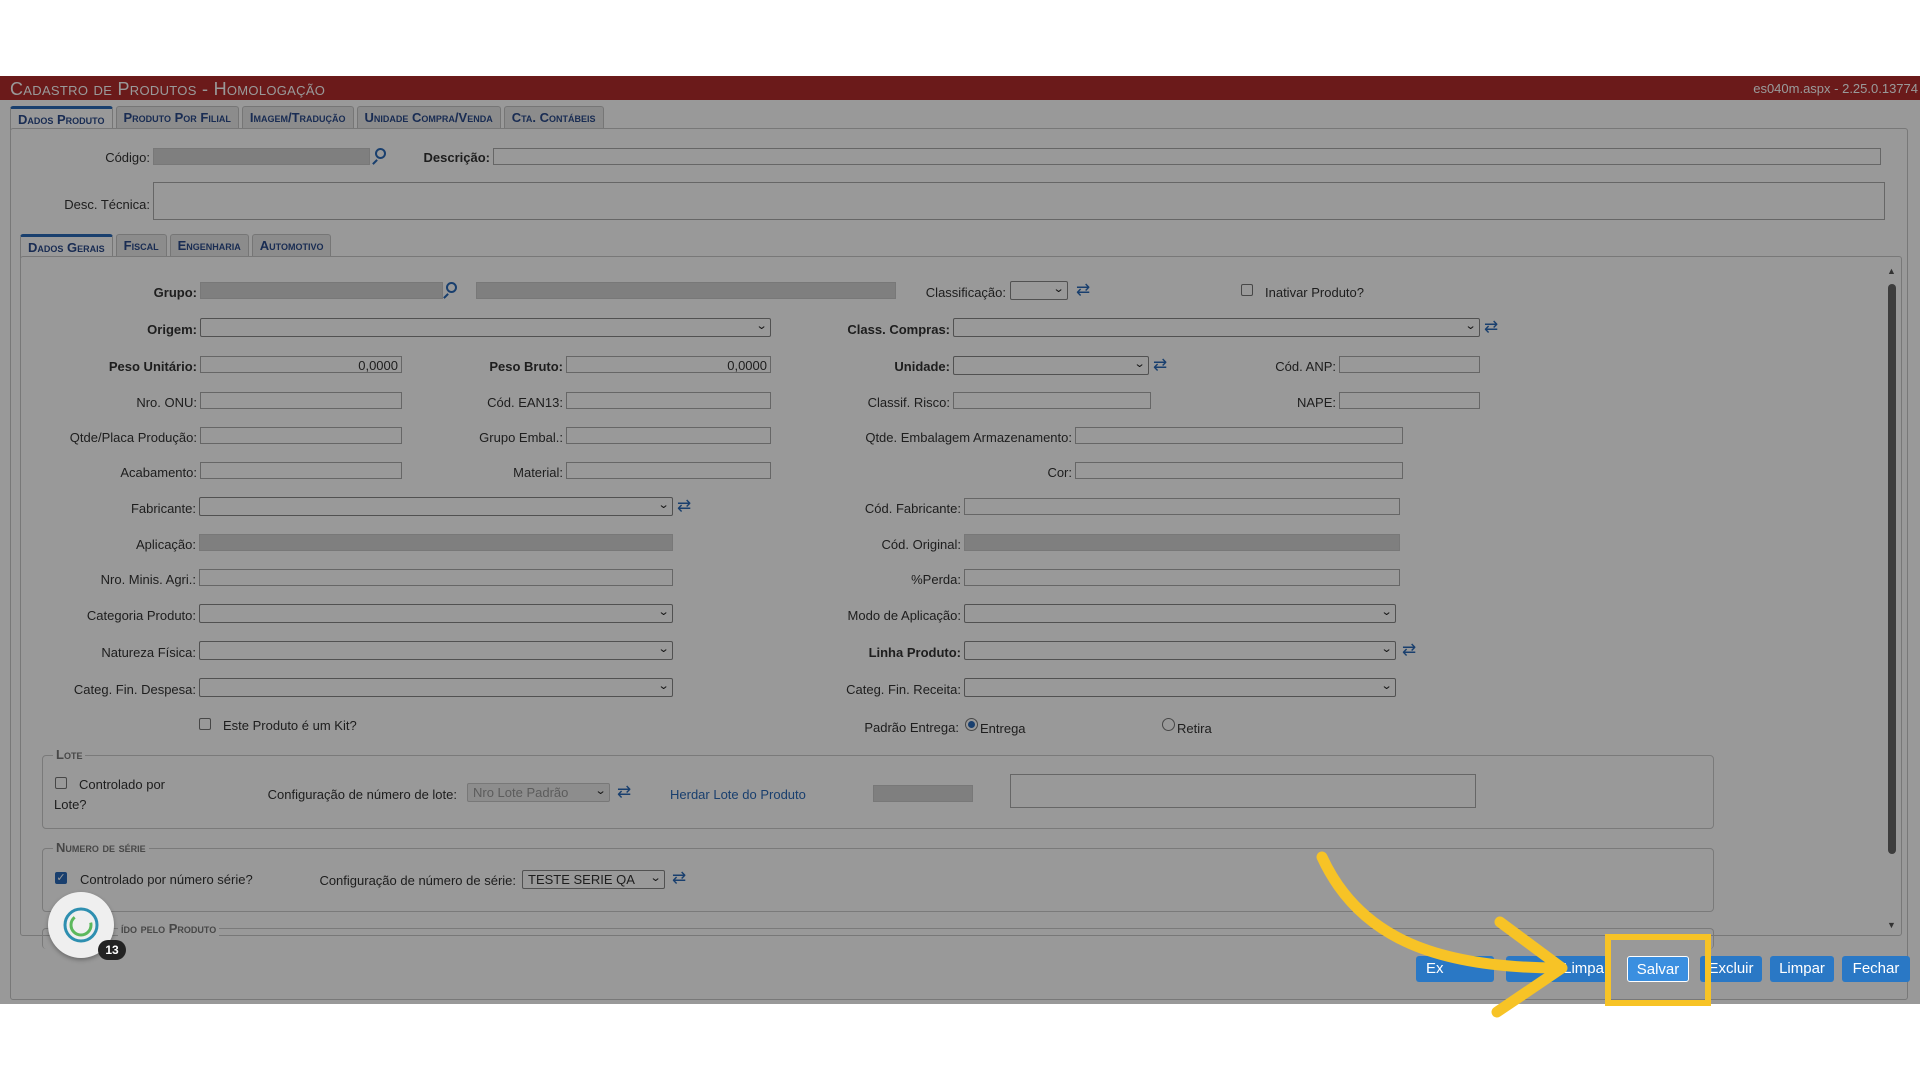 The width and height of the screenshot is (1920, 1080). Describe the element at coordinates (1442, 934) in the screenshot. I see `annotation-arrow-icon` at that location.